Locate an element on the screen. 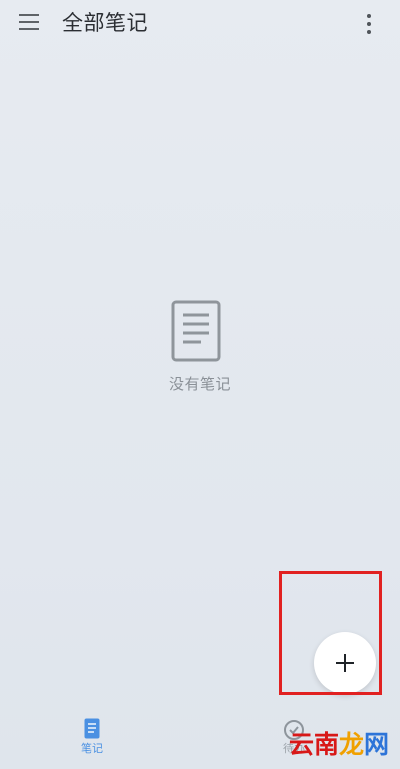 Image resolution: width=400 pixels, height=769 pixels. add-note-button is located at coordinates (345, 663).